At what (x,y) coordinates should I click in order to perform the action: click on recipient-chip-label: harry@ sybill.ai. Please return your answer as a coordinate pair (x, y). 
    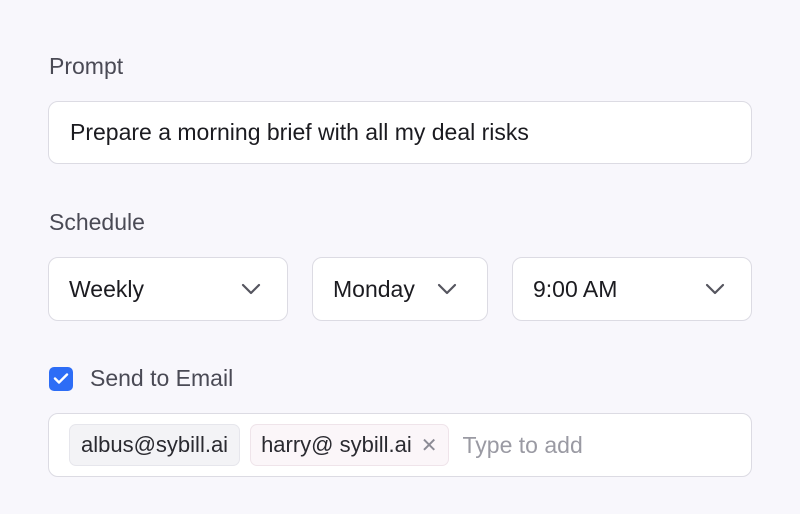
    Looking at the image, I should click on (336, 444).